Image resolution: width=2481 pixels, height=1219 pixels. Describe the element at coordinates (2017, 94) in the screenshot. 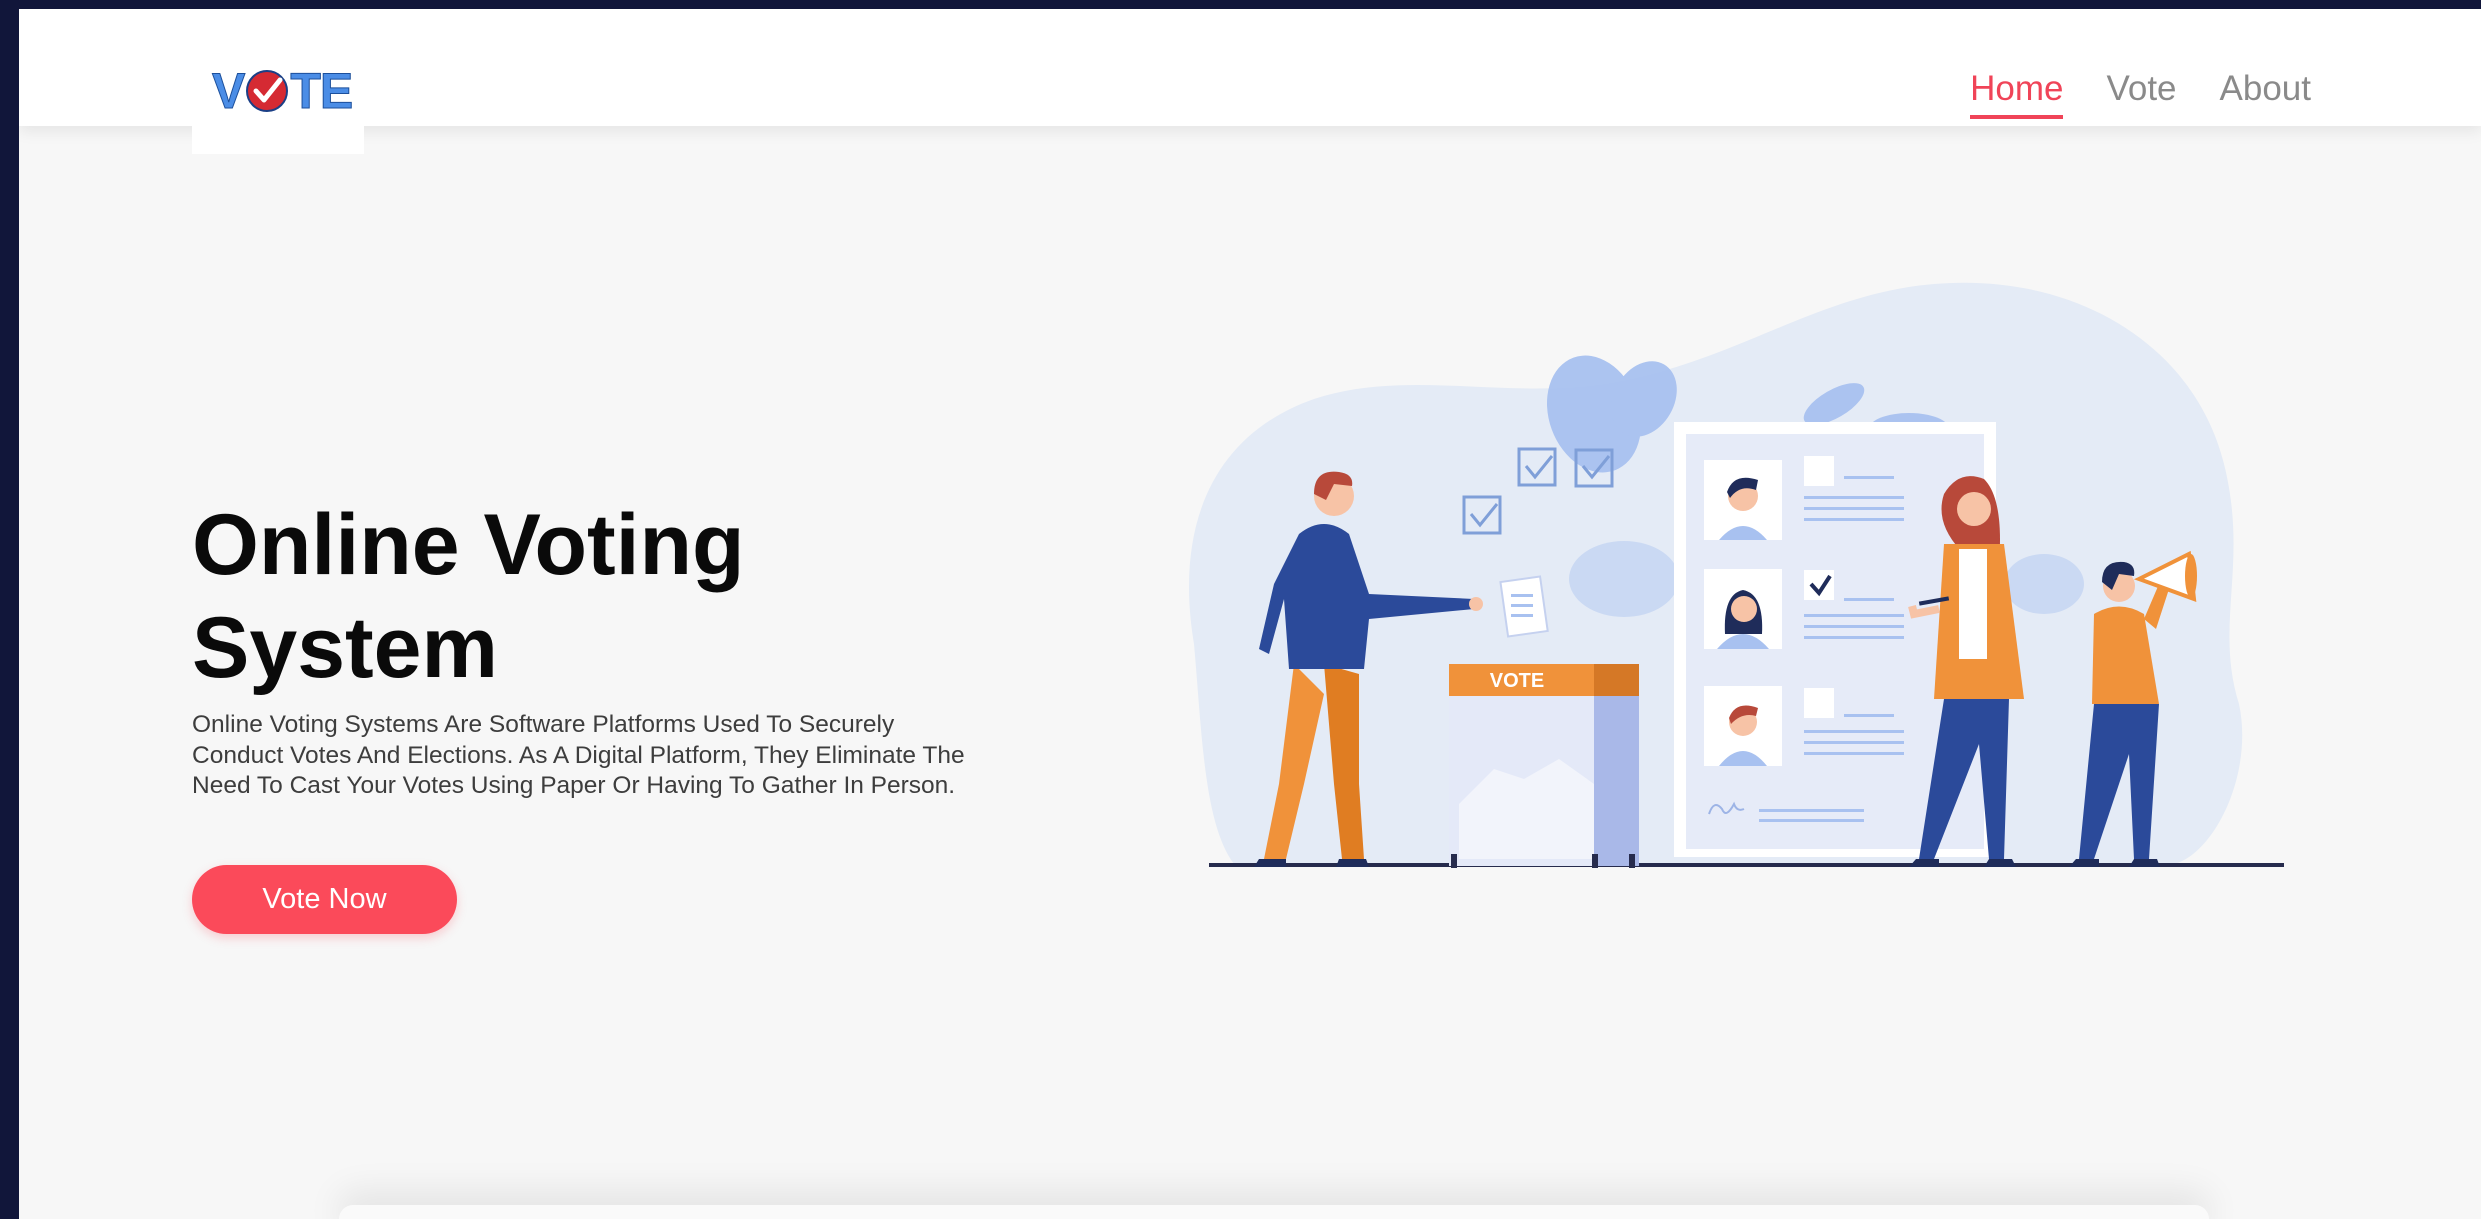

I see `nav-link-home: Home` at that location.